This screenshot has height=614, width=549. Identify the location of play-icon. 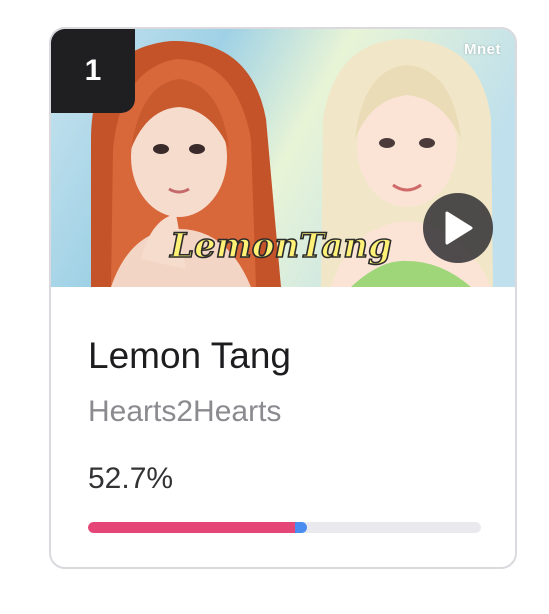
(459, 228).